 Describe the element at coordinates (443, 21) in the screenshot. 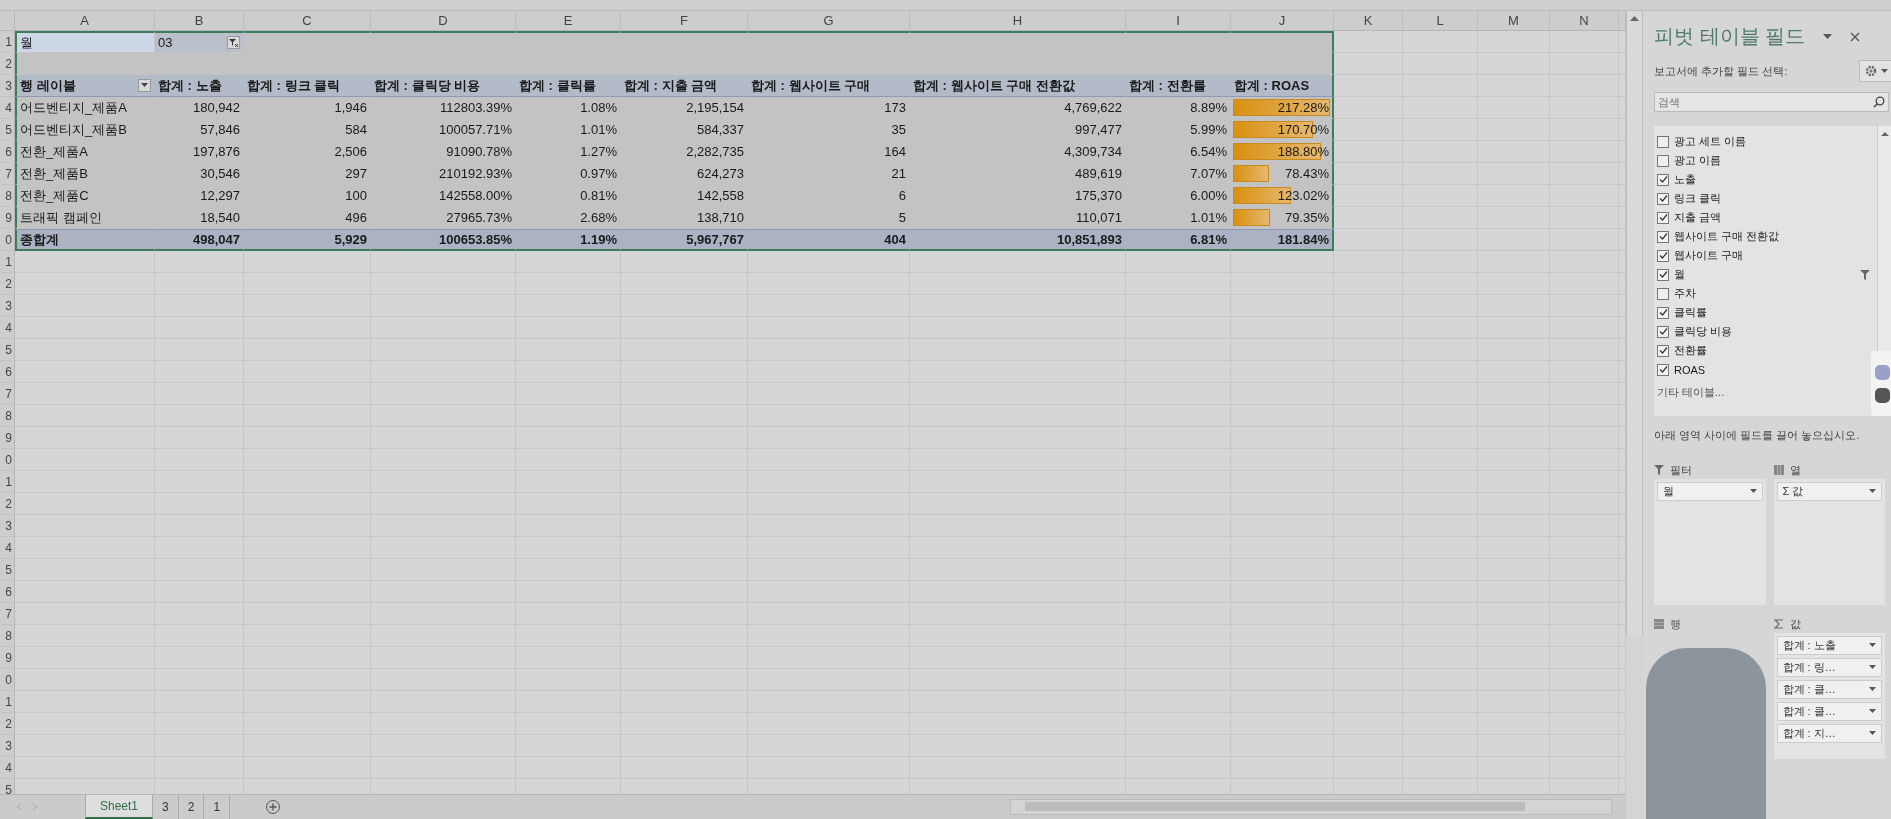

I see `column-header: D` at that location.